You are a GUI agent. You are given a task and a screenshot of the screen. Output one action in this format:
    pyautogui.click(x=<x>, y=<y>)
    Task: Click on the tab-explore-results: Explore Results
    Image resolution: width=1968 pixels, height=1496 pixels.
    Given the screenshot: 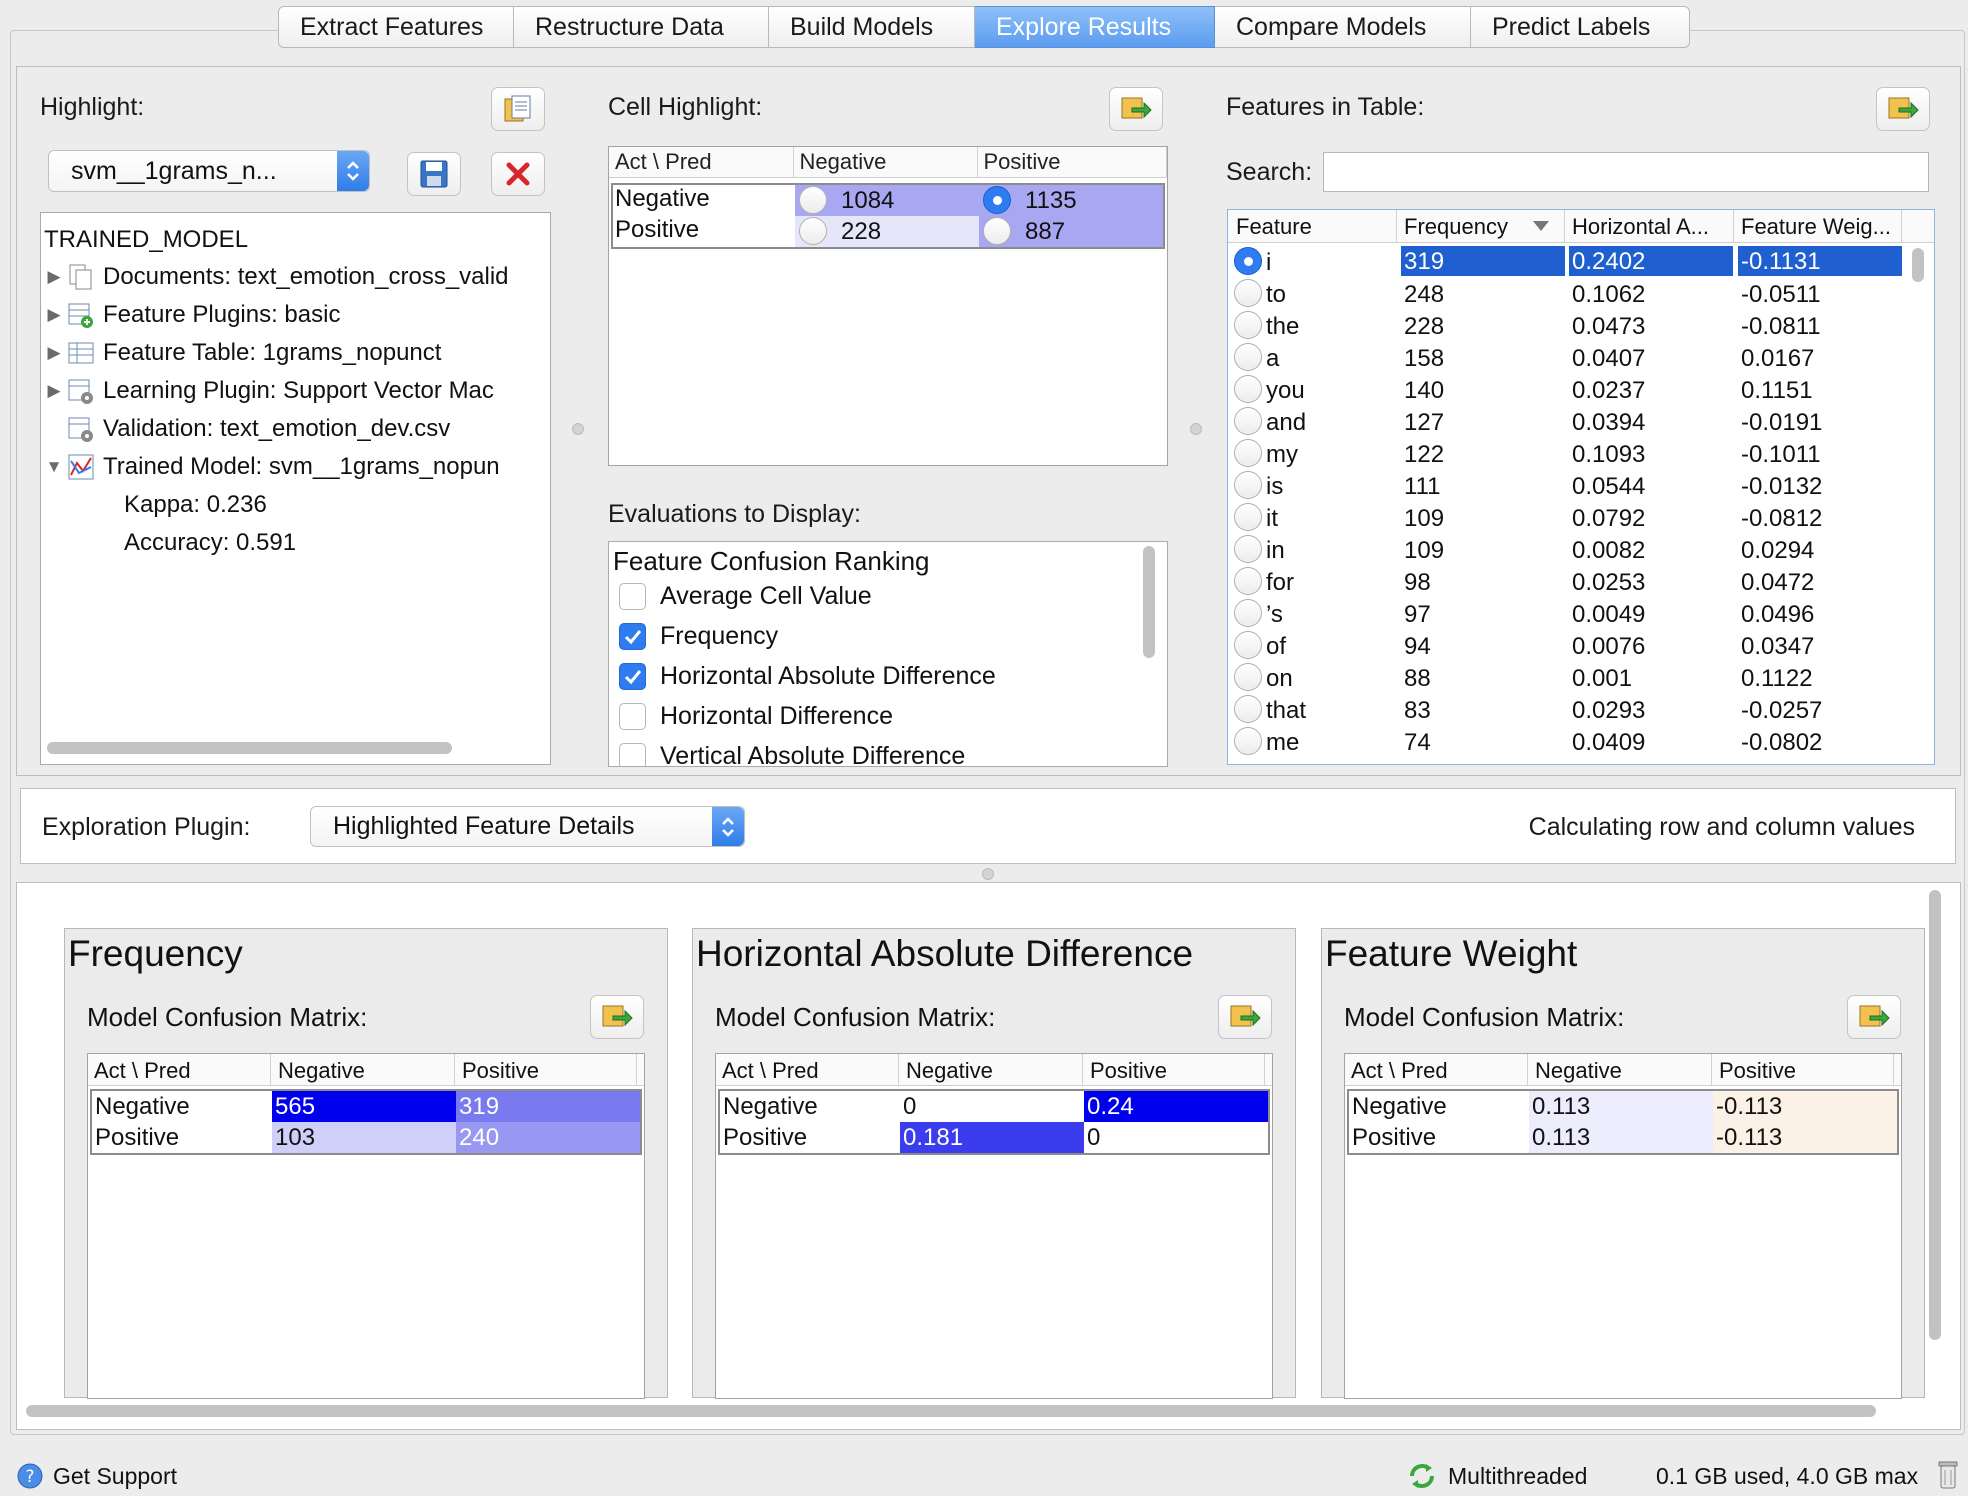 What is the action you would take?
    pyautogui.click(x=1095, y=27)
    